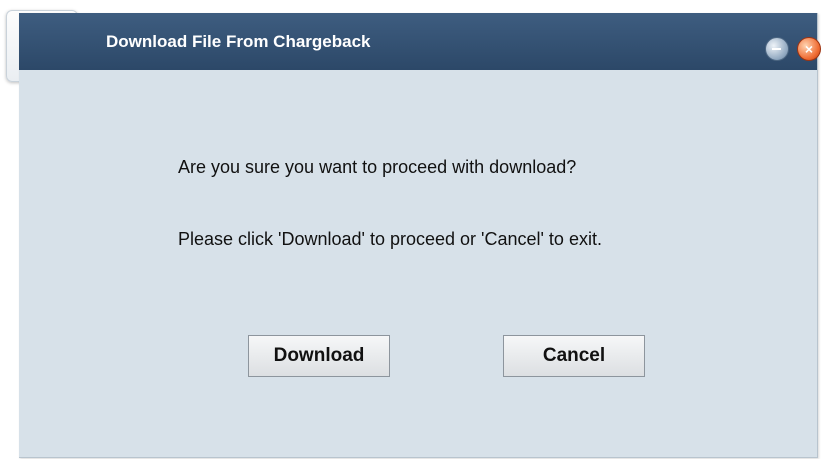 The image size is (822, 459). I want to click on title-bar: Download File From Chargeback ×, so click(420, 41).